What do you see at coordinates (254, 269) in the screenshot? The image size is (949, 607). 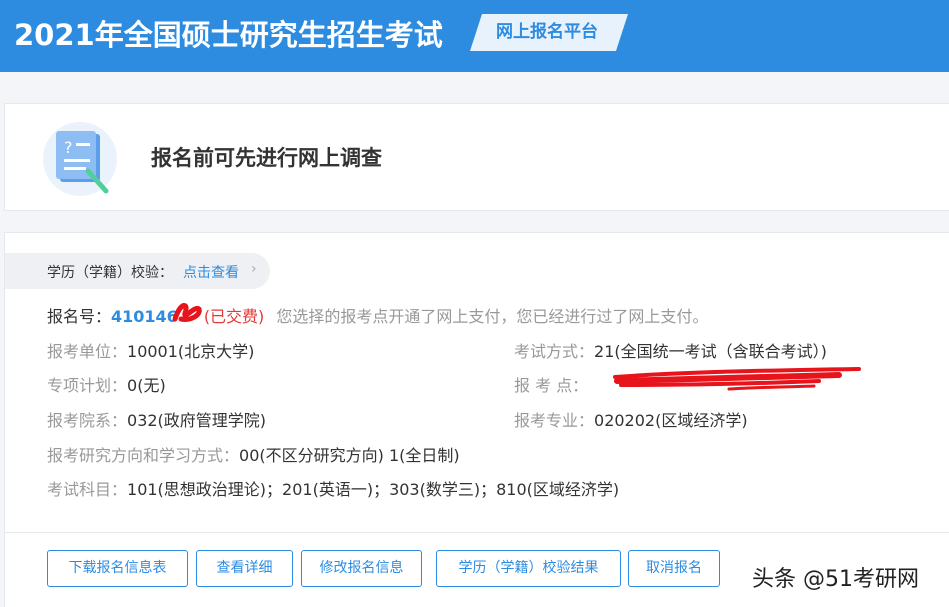 I see `chevron-right-icon: ›` at bounding box center [254, 269].